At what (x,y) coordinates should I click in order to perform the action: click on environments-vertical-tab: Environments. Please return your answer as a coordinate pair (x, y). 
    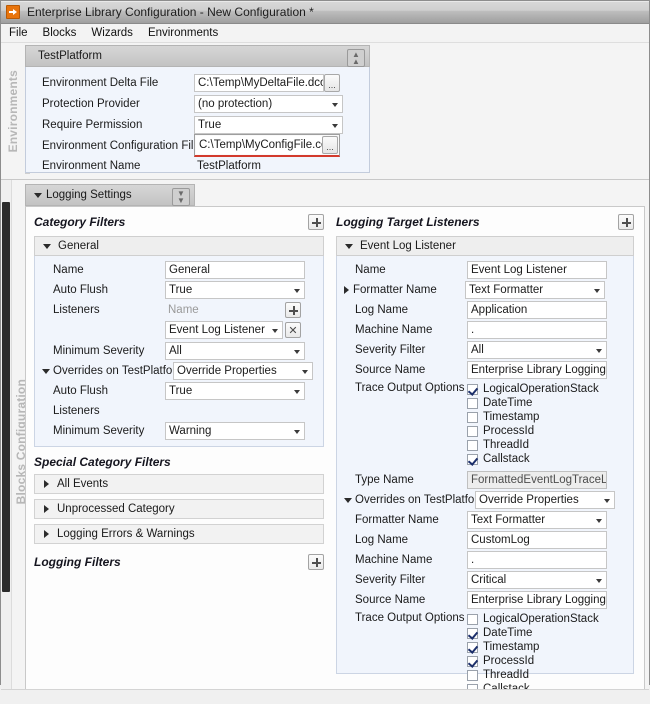
    Looking at the image, I should click on (13, 111).